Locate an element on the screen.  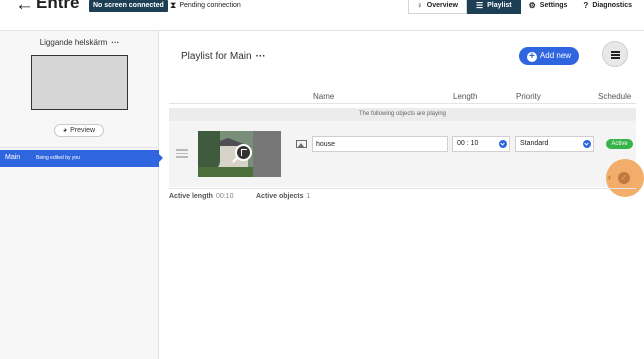
add-new-button: + Add new is located at coordinates (549, 56).